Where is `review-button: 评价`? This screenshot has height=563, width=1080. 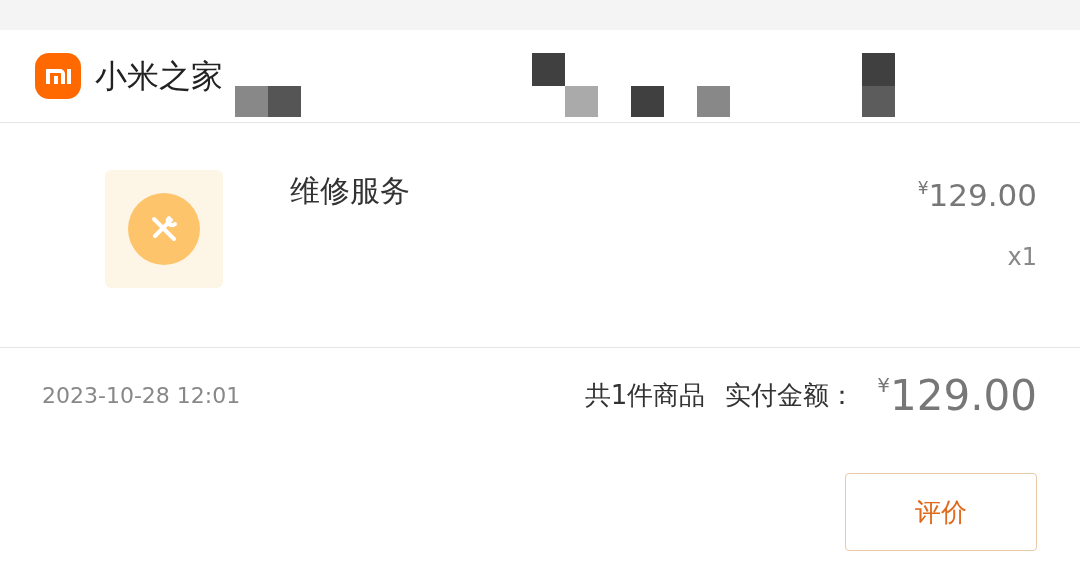 review-button: 评价 is located at coordinates (941, 512).